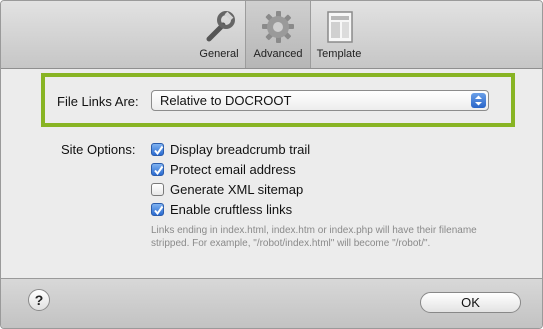 The height and width of the screenshot is (329, 543). I want to click on option-label: Display breadcrumb trail, so click(240, 149).